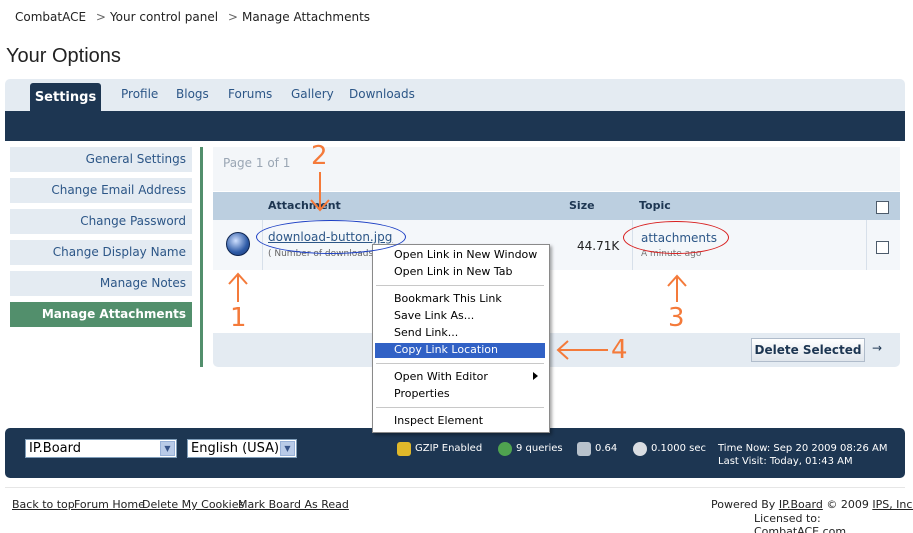  Describe the element at coordinates (238, 318) in the screenshot. I see `annotation-number-1: 1` at that location.